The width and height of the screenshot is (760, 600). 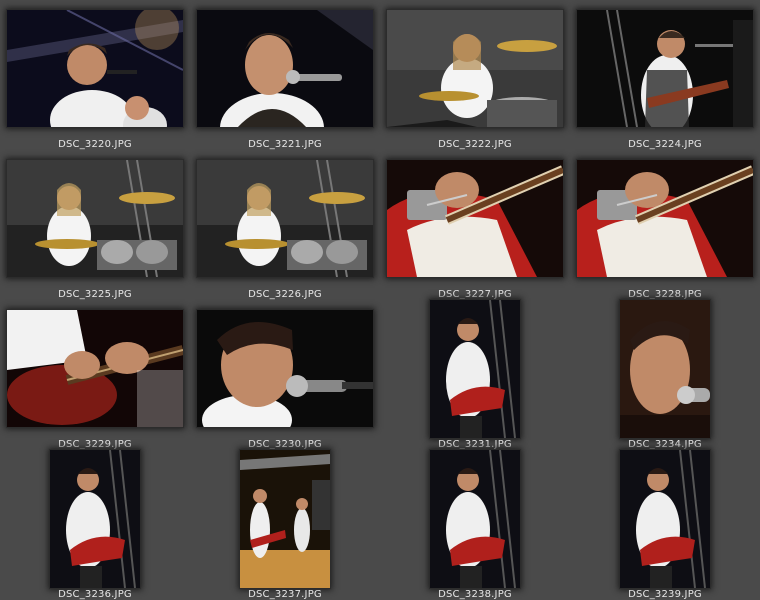 I want to click on thumbnail-item: DSC_3239.JPG, so click(x=665, y=525).